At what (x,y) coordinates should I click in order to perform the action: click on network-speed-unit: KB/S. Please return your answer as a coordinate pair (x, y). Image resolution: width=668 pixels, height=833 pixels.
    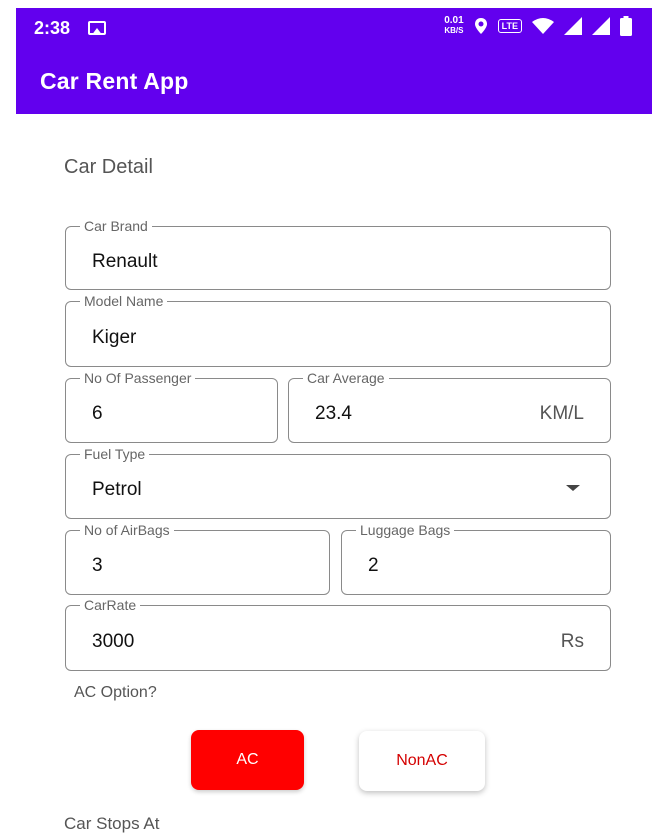
    Looking at the image, I should click on (454, 30).